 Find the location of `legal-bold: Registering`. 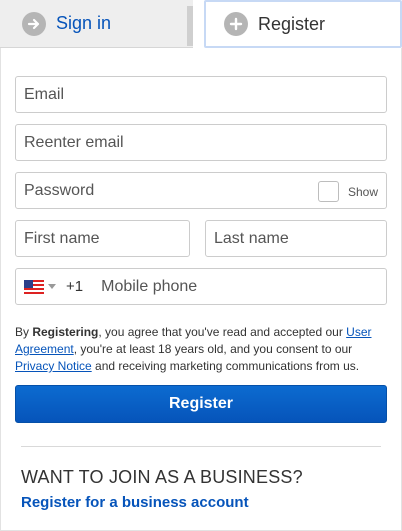

legal-bold: Registering is located at coordinates (65, 332).